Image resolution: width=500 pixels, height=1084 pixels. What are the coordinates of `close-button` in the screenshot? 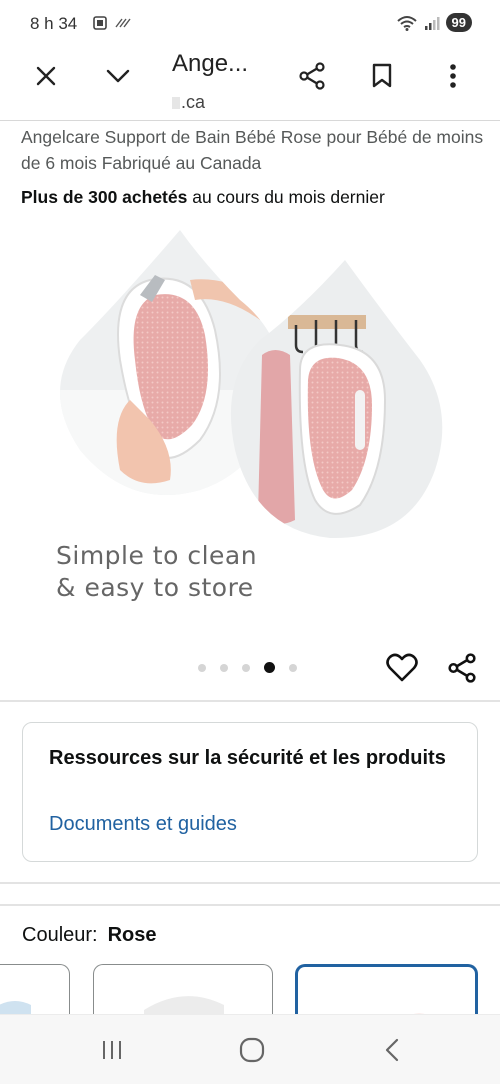 It's located at (46, 76).